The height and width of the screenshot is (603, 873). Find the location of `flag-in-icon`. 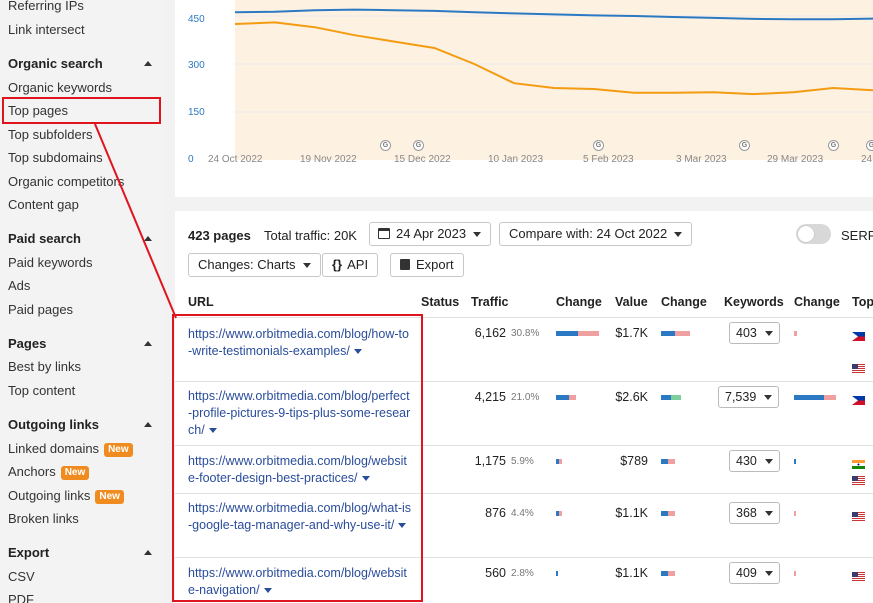

flag-in-icon is located at coordinates (858, 463).